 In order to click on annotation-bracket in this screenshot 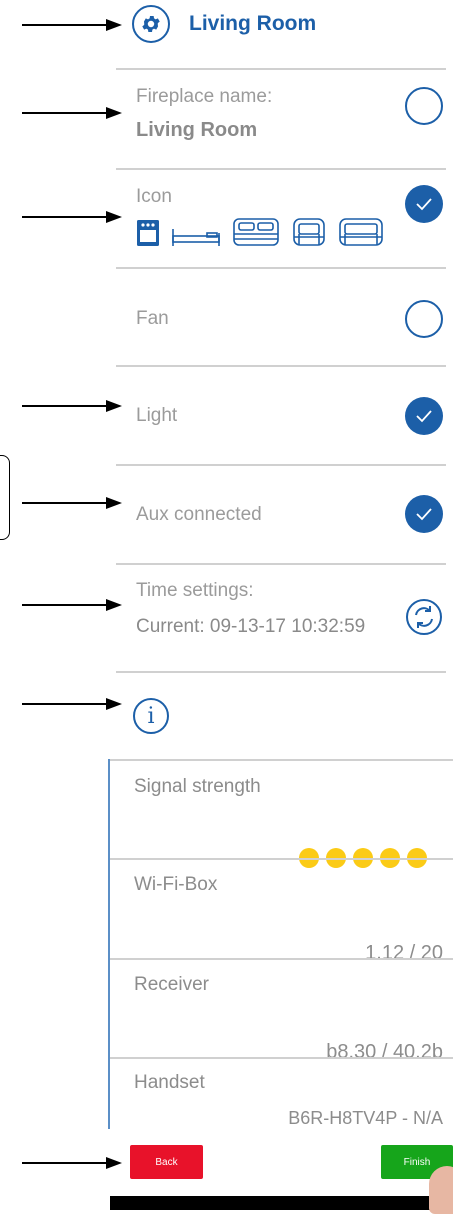, I will do `click(5, 497)`.